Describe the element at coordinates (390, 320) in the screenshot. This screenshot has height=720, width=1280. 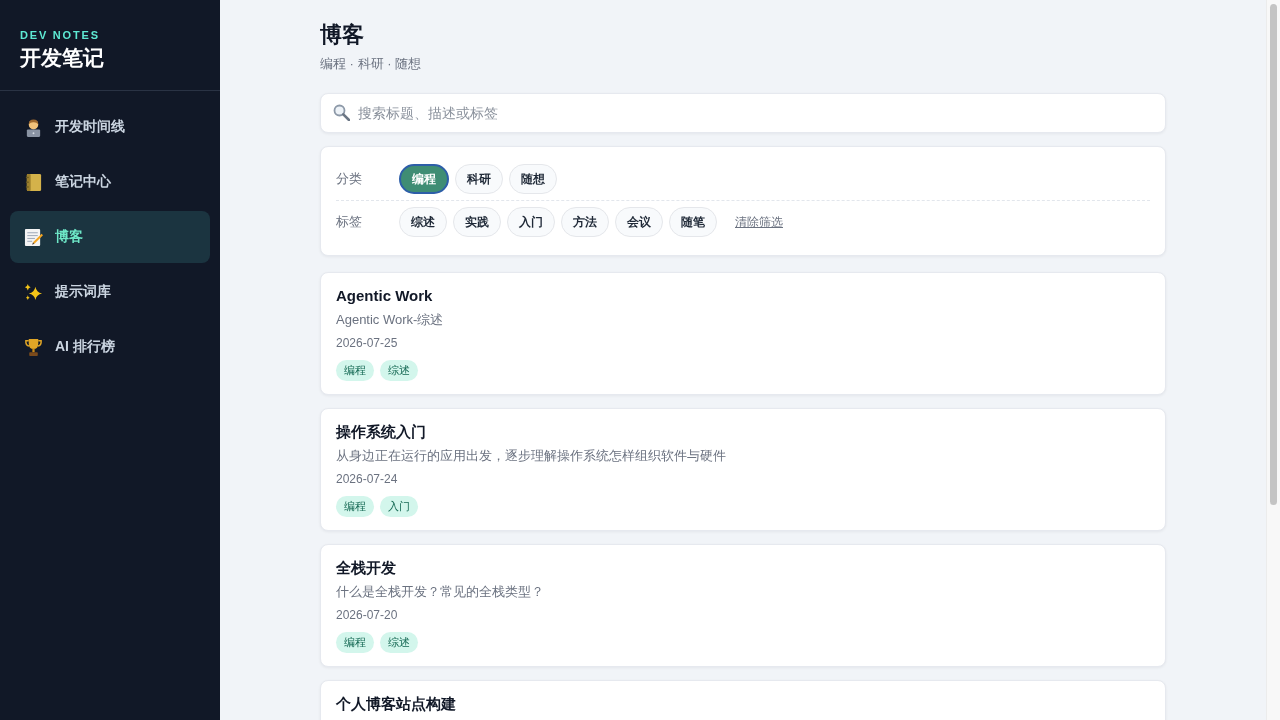
I see `post-description: Agentic Work-综述` at that location.